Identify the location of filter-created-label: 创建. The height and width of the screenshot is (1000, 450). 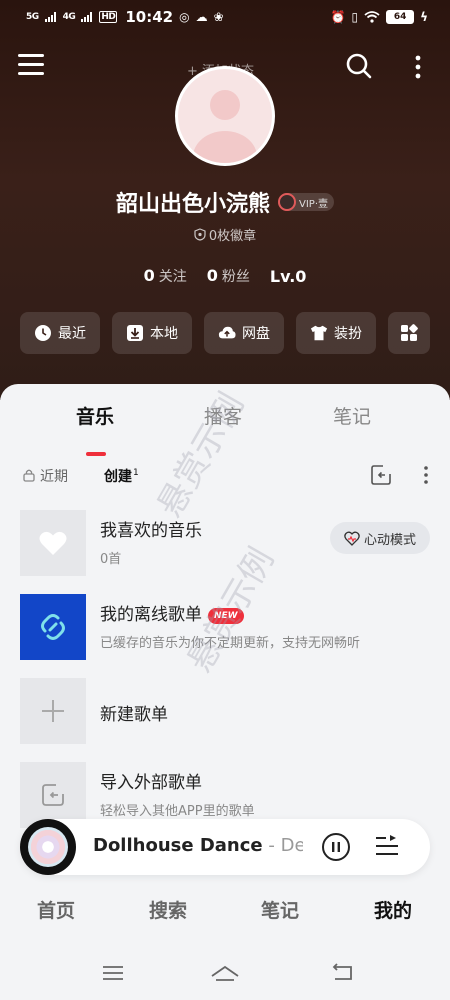
(118, 477).